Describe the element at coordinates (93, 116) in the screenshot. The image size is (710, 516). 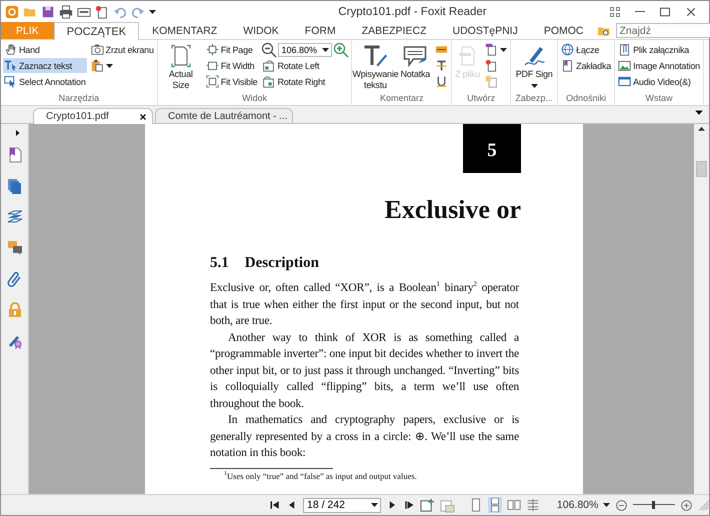
I see `document-tab: Crypto101.pdf` at that location.